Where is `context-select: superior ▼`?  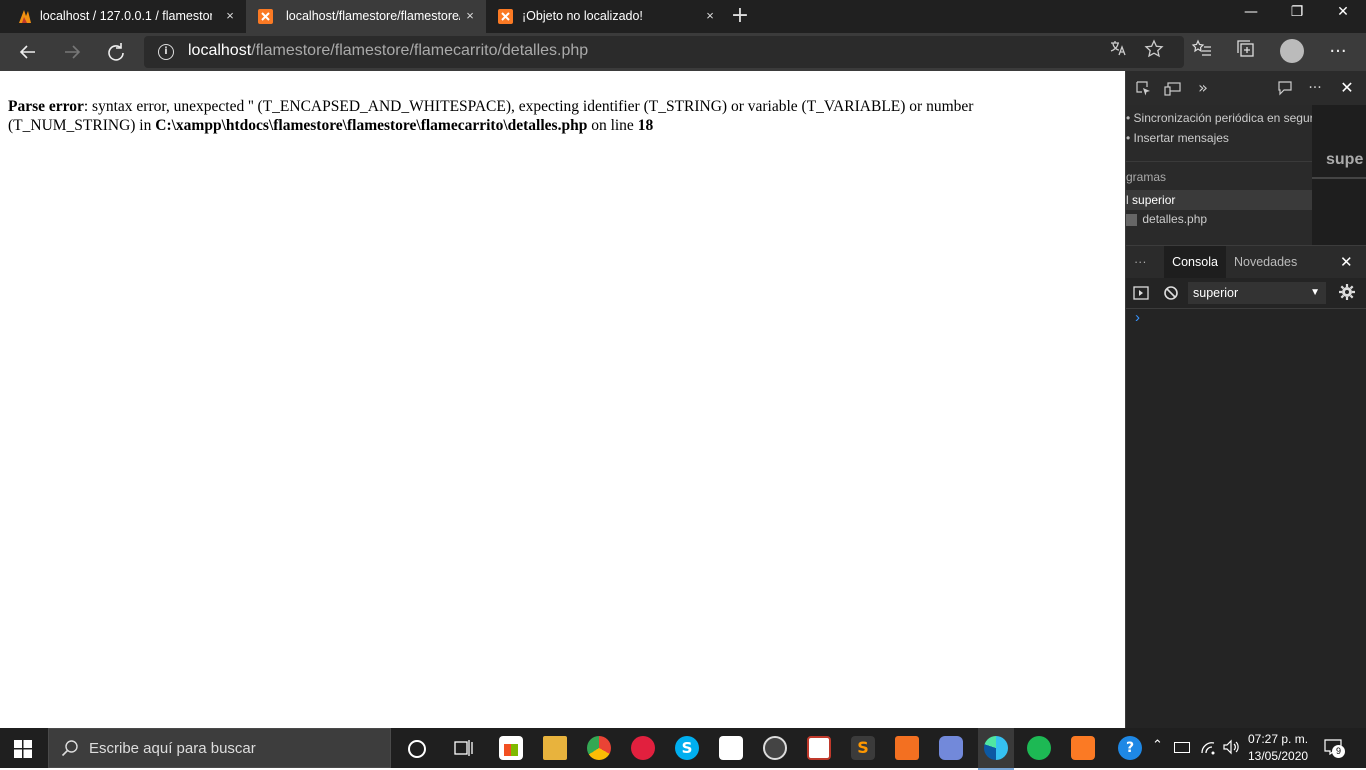 context-select: superior ▼ is located at coordinates (1257, 293).